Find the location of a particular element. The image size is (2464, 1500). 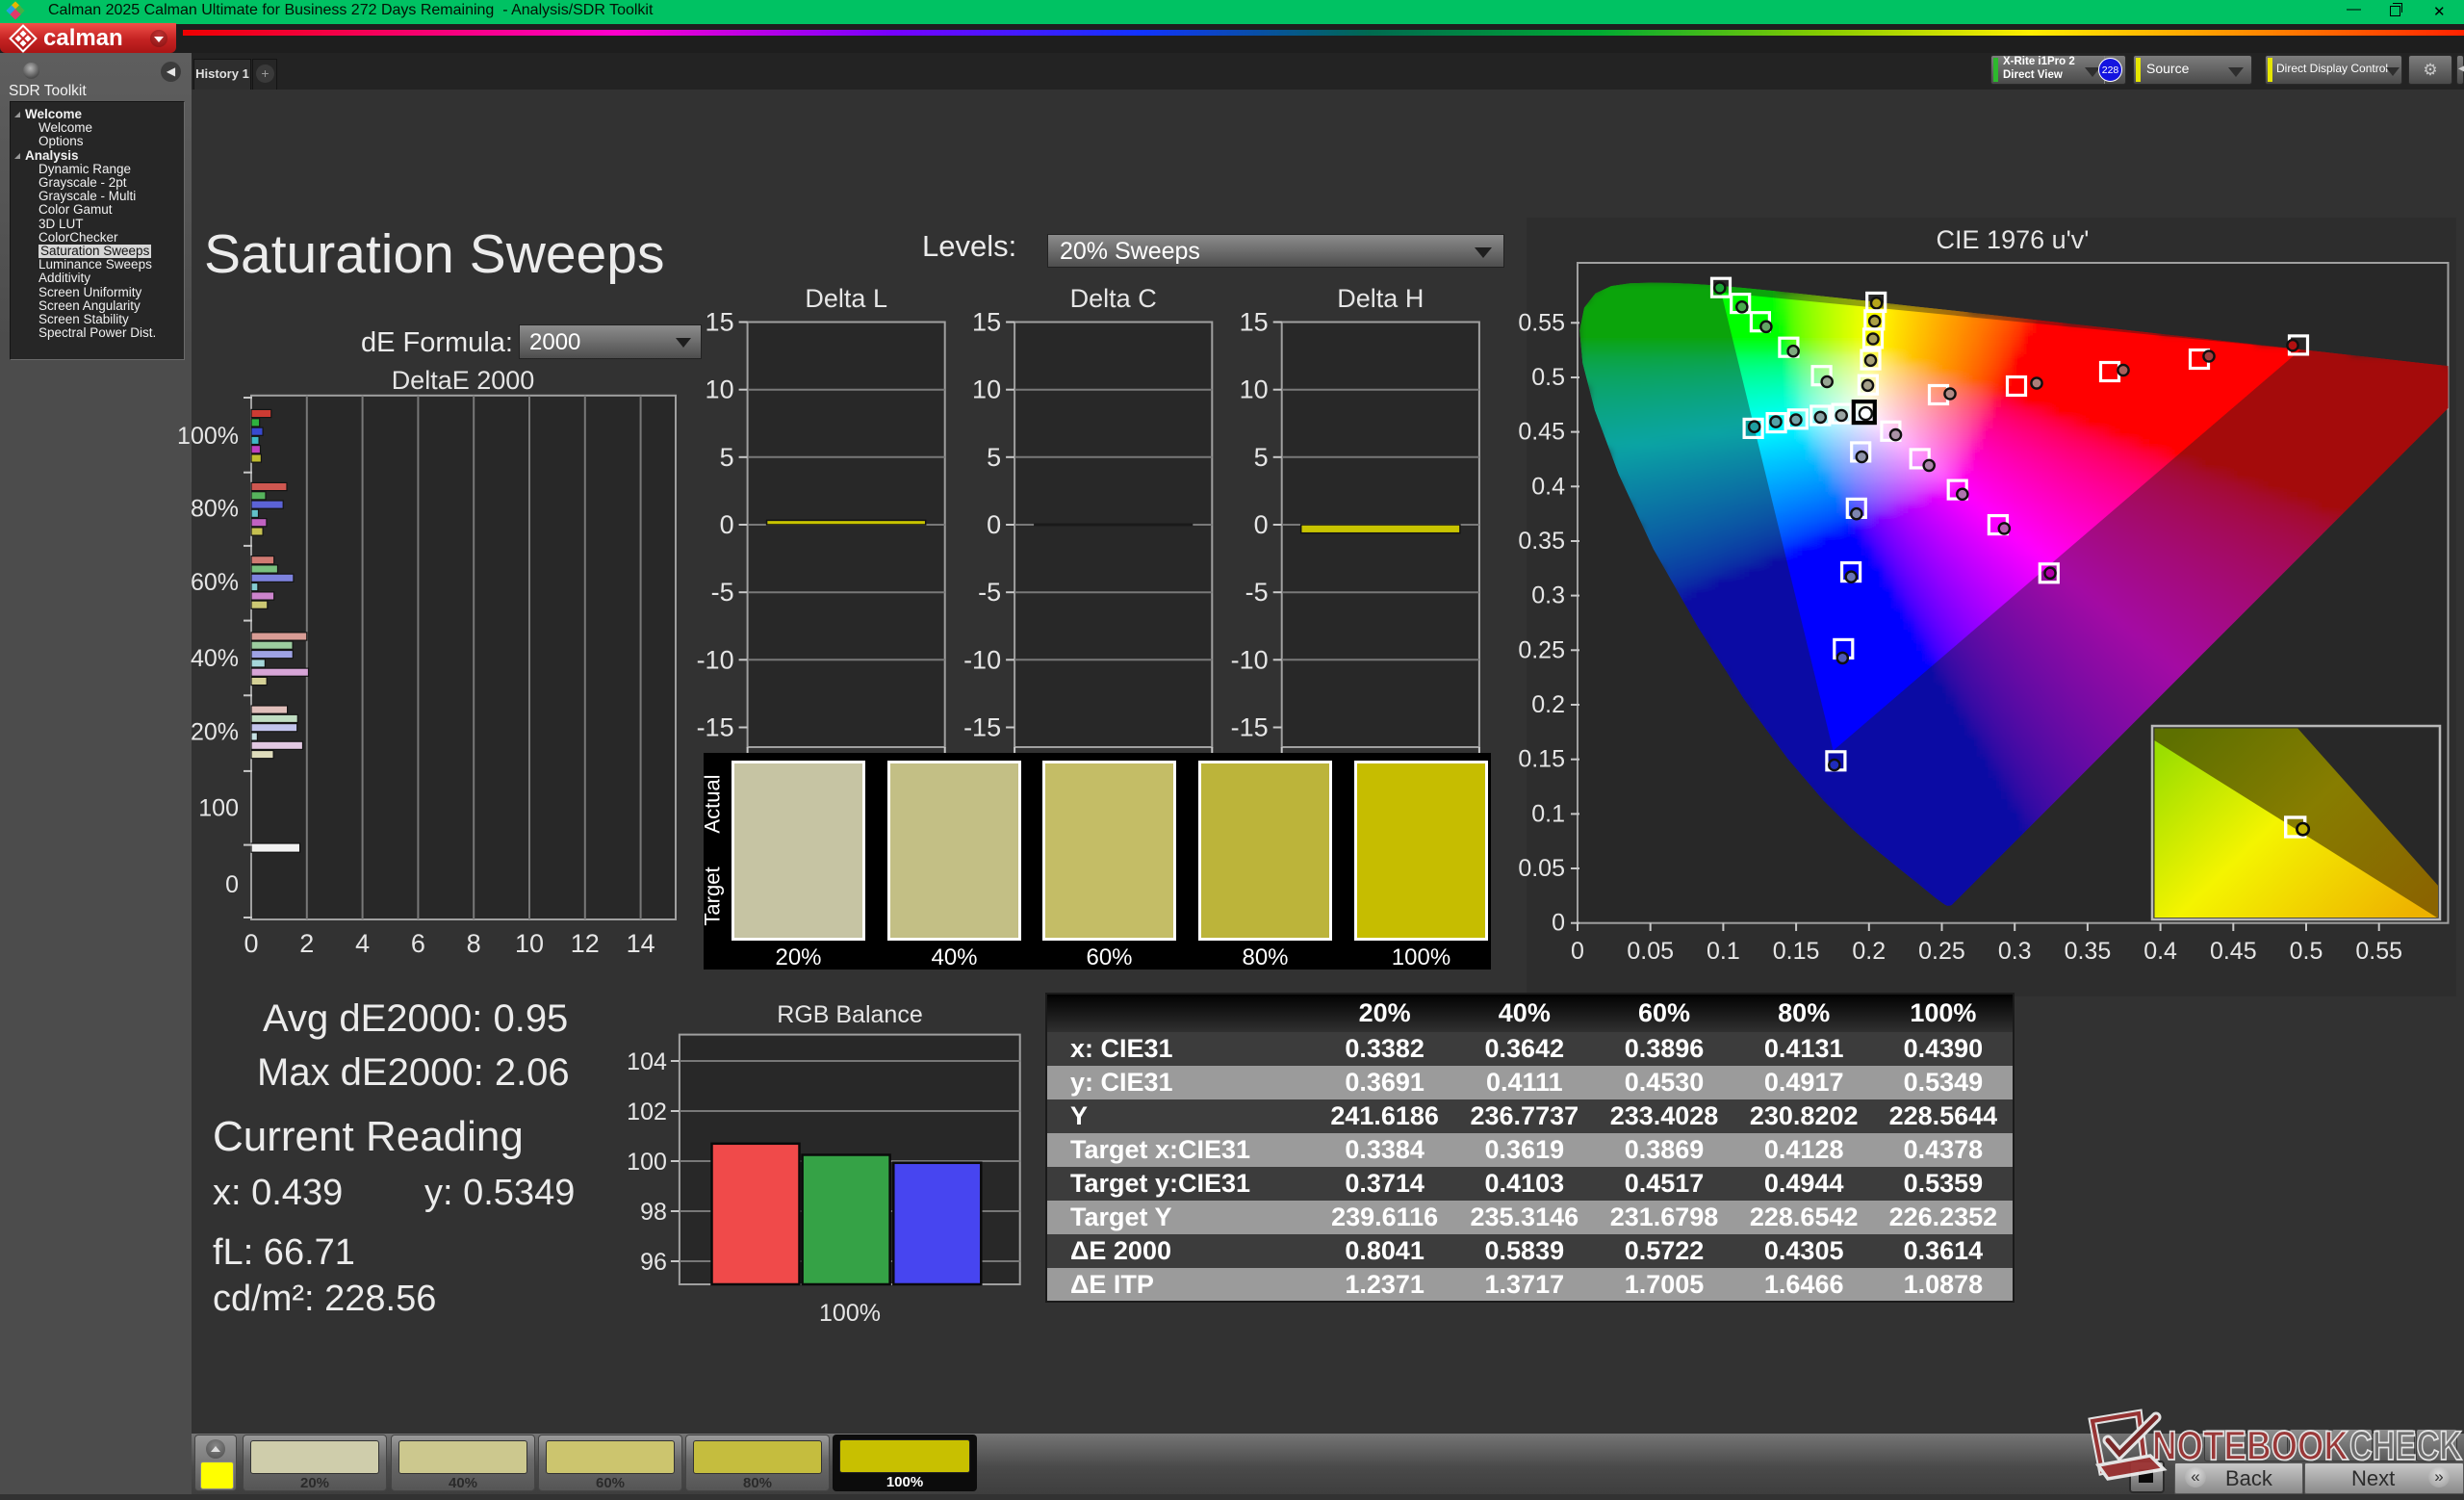

svg-text: CIE 1976 u'v' is located at coordinates (2013, 239).